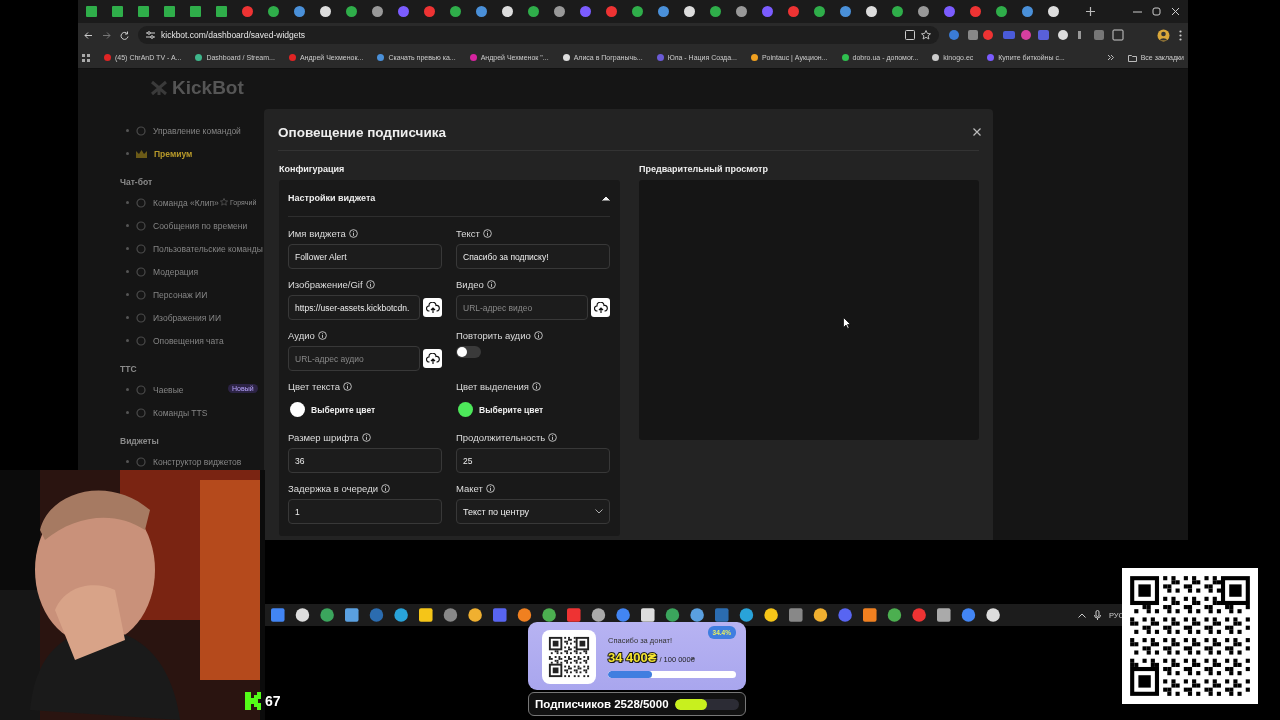 The width and height of the screenshot is (1280, 720). What do you see at coordinates (1110, 57) in the screenshot?
I see `chevron-icon` at bounding box center [1110, 57].